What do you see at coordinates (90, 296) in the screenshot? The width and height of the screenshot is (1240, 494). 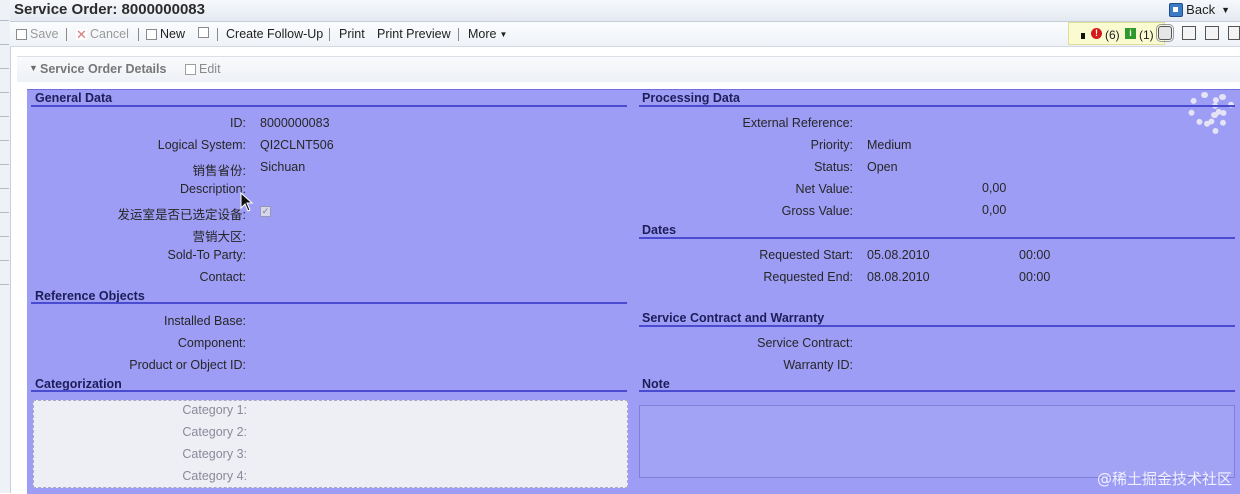 I see `reference-objects-header: Reference Objects` at bounding box center [90, 296].